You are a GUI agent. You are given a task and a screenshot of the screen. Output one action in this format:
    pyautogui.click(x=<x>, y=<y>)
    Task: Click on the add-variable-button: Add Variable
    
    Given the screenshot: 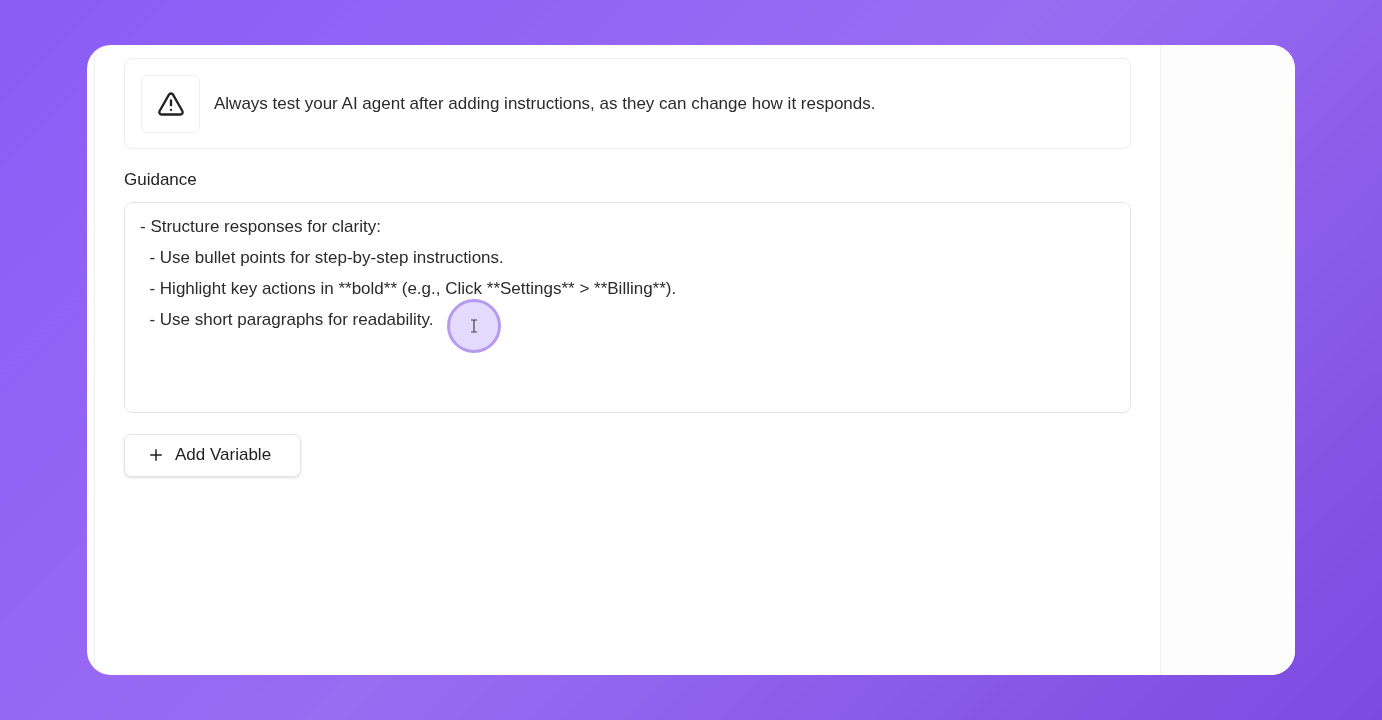 What is the action you would take?
    pyautogui.click(x=212, y=455)
    